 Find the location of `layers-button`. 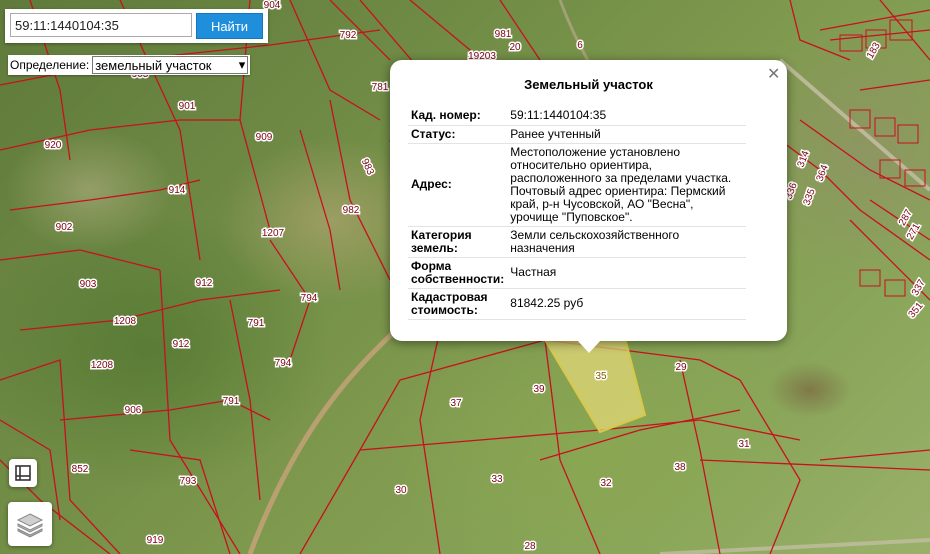

layers-button is located at coordinates (30, 524).